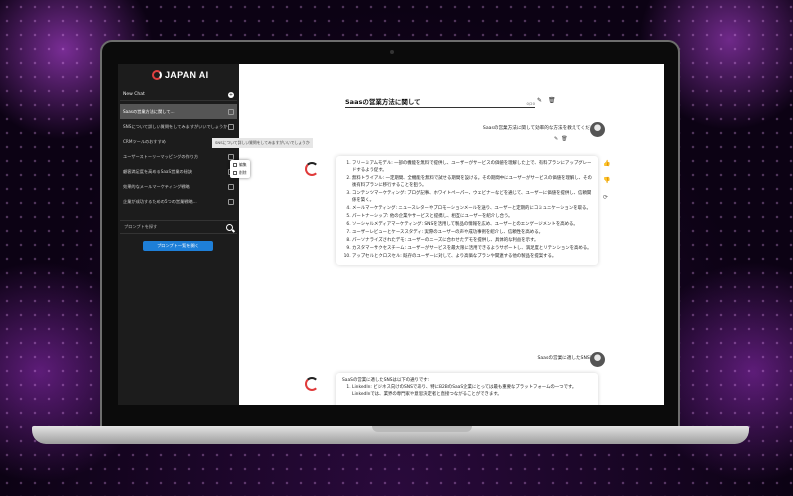 The height and width of the screenshot is (496, 793). What do you see at coordinates (156, 186) in the screenshot?
I see `chat-item-label: 効果的なメールマーケティング戦略` at bounding box center [156, 186].